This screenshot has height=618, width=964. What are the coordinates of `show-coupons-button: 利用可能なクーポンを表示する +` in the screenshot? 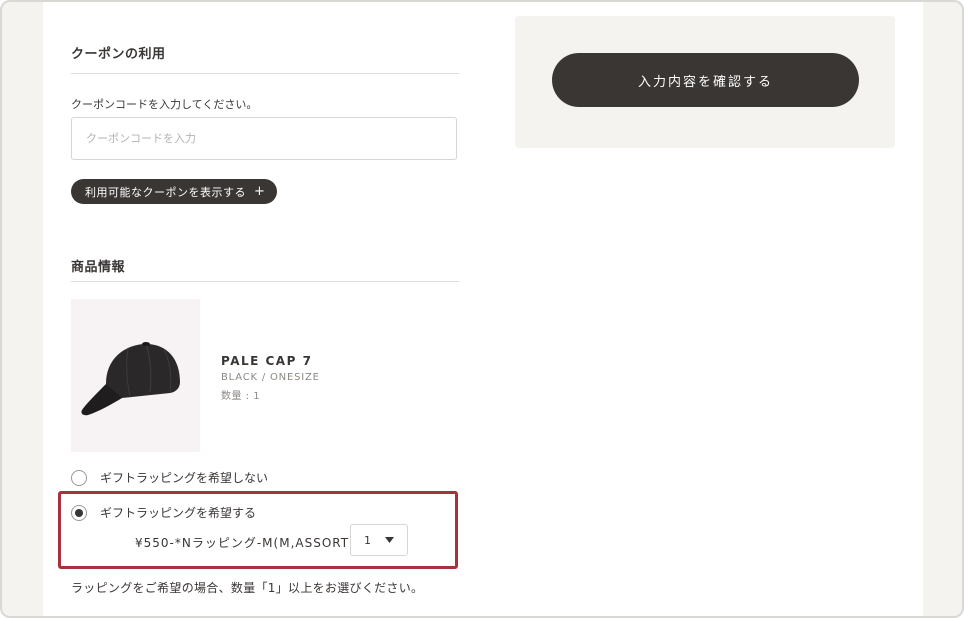 It's located at (174, 191).